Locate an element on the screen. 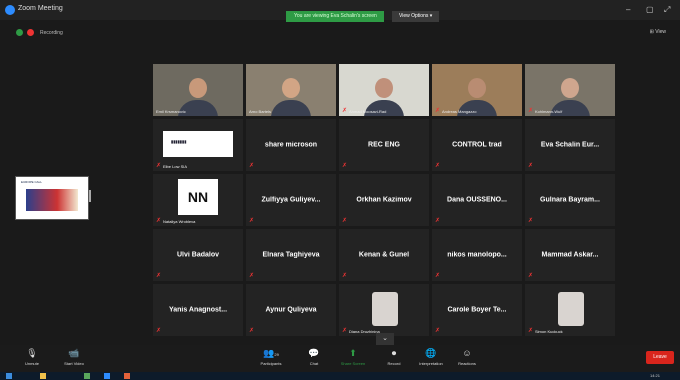 The height and width of the screenshot is (380, 680). chevron-down-icon: ⌄ is located at coordinates (385, 339).